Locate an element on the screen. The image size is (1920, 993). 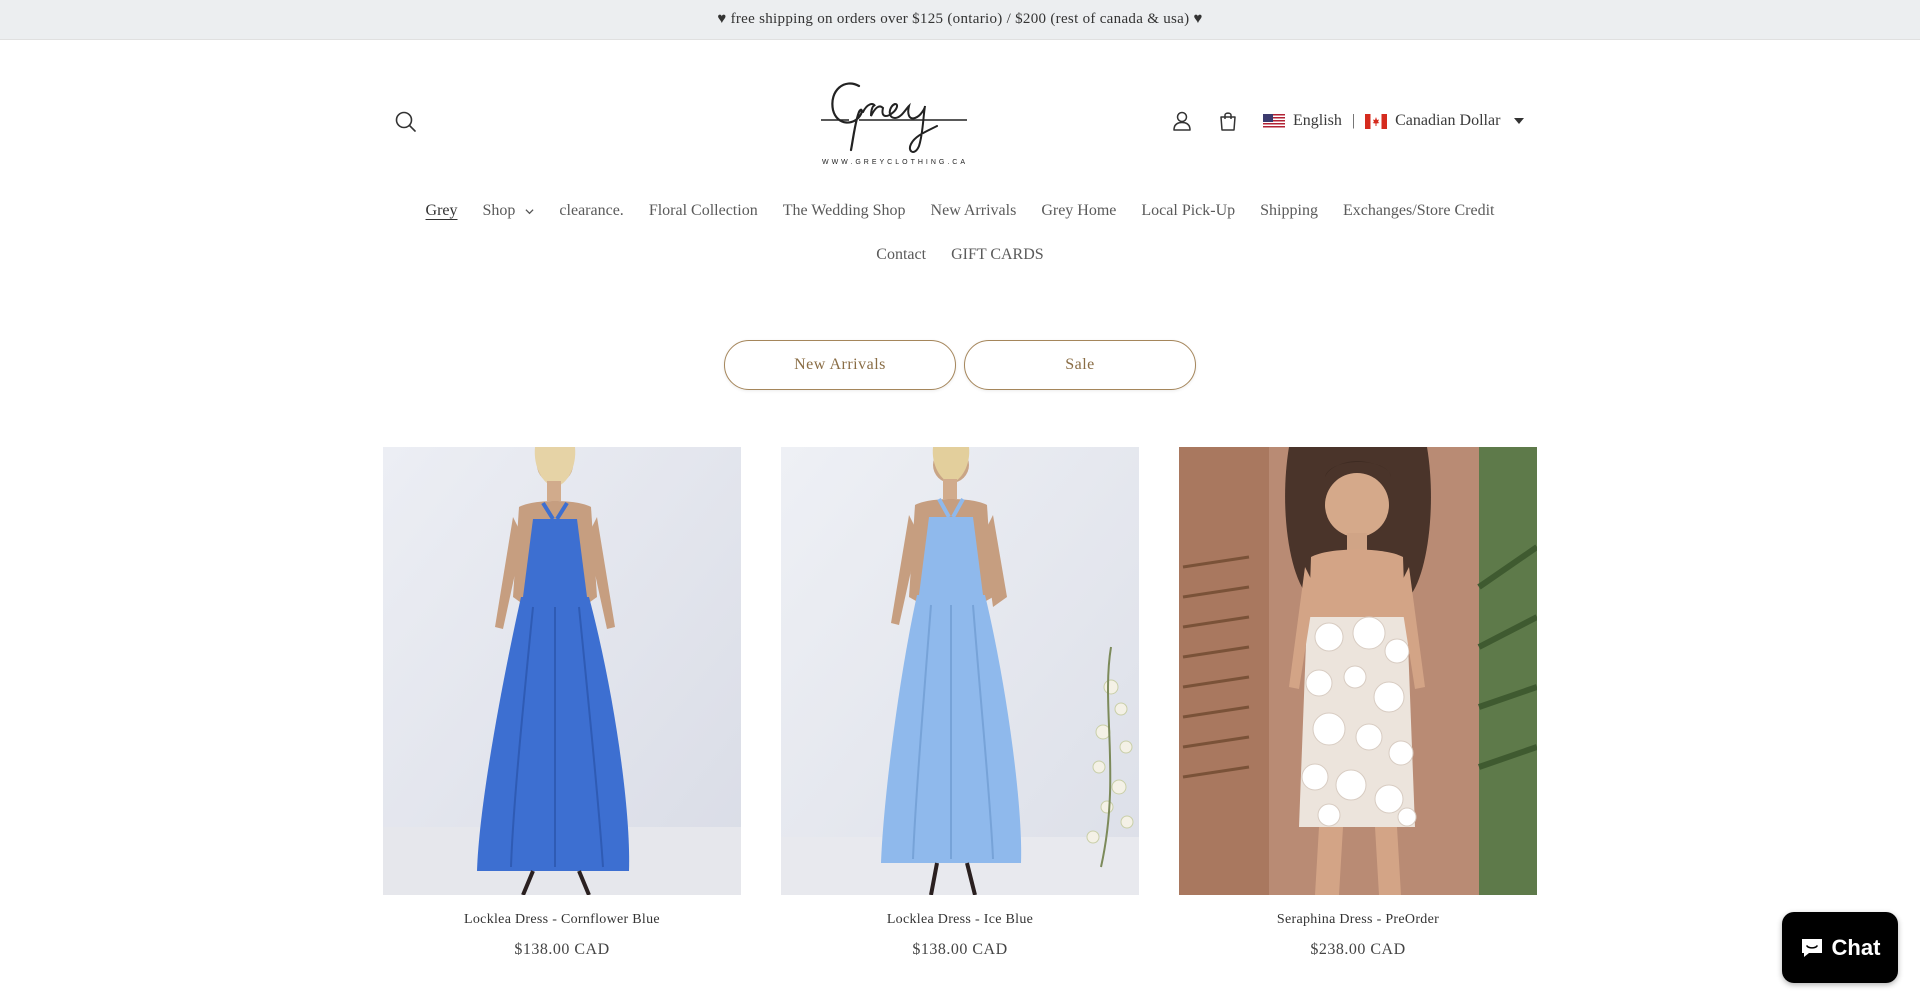
canada-flag-icon is located at coordinates (1376, 121).